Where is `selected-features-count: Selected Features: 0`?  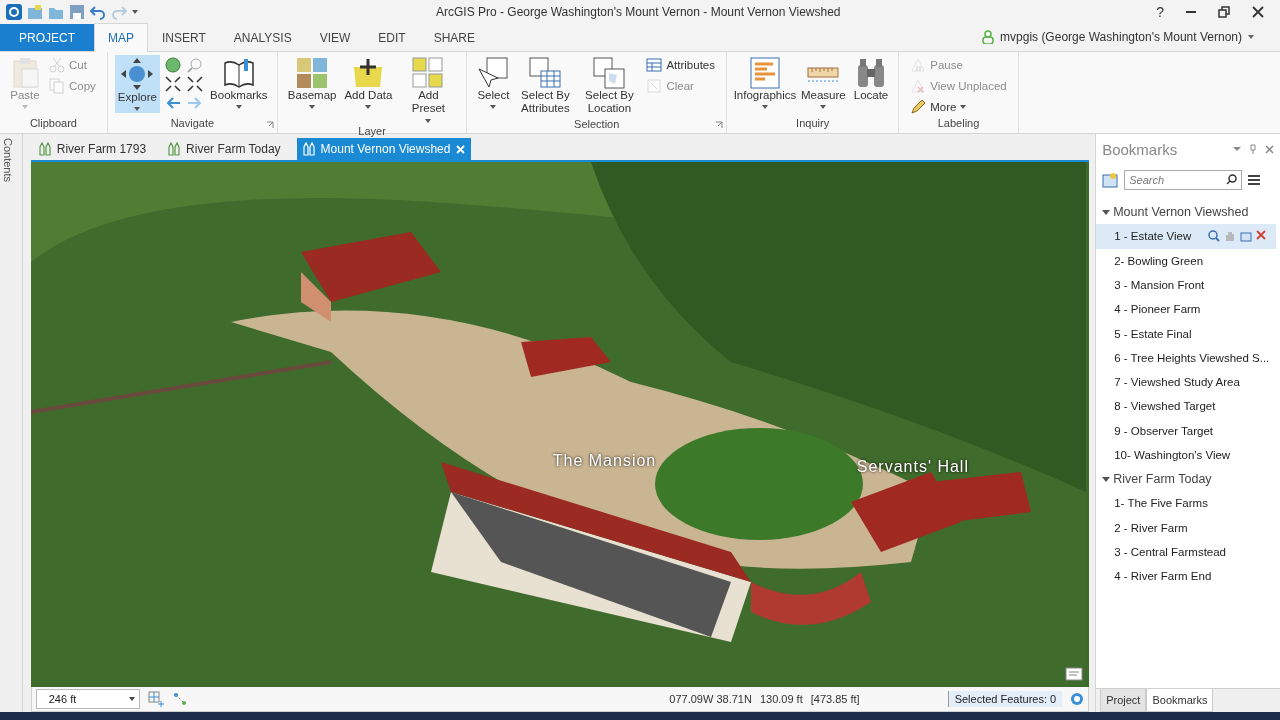 selected-features-count: Selected Features: 0 is located at coordinates (1005, 699).